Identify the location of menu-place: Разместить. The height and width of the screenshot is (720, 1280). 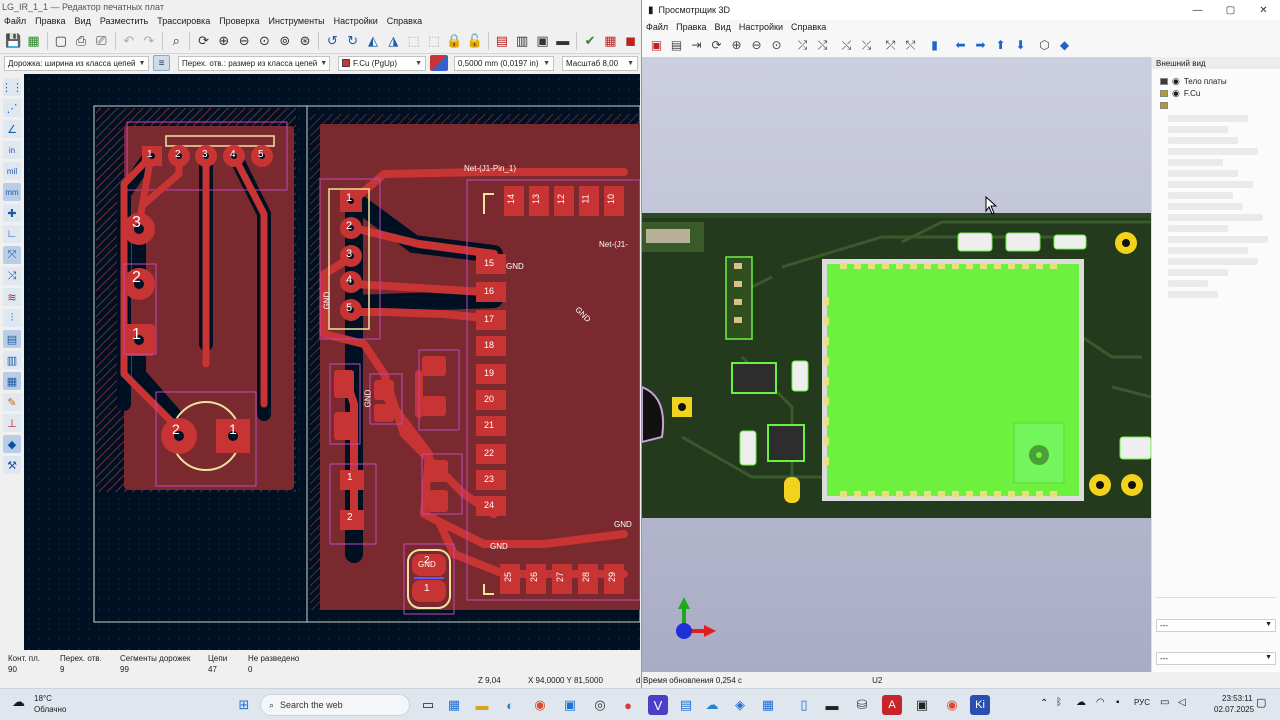
(124, 21).